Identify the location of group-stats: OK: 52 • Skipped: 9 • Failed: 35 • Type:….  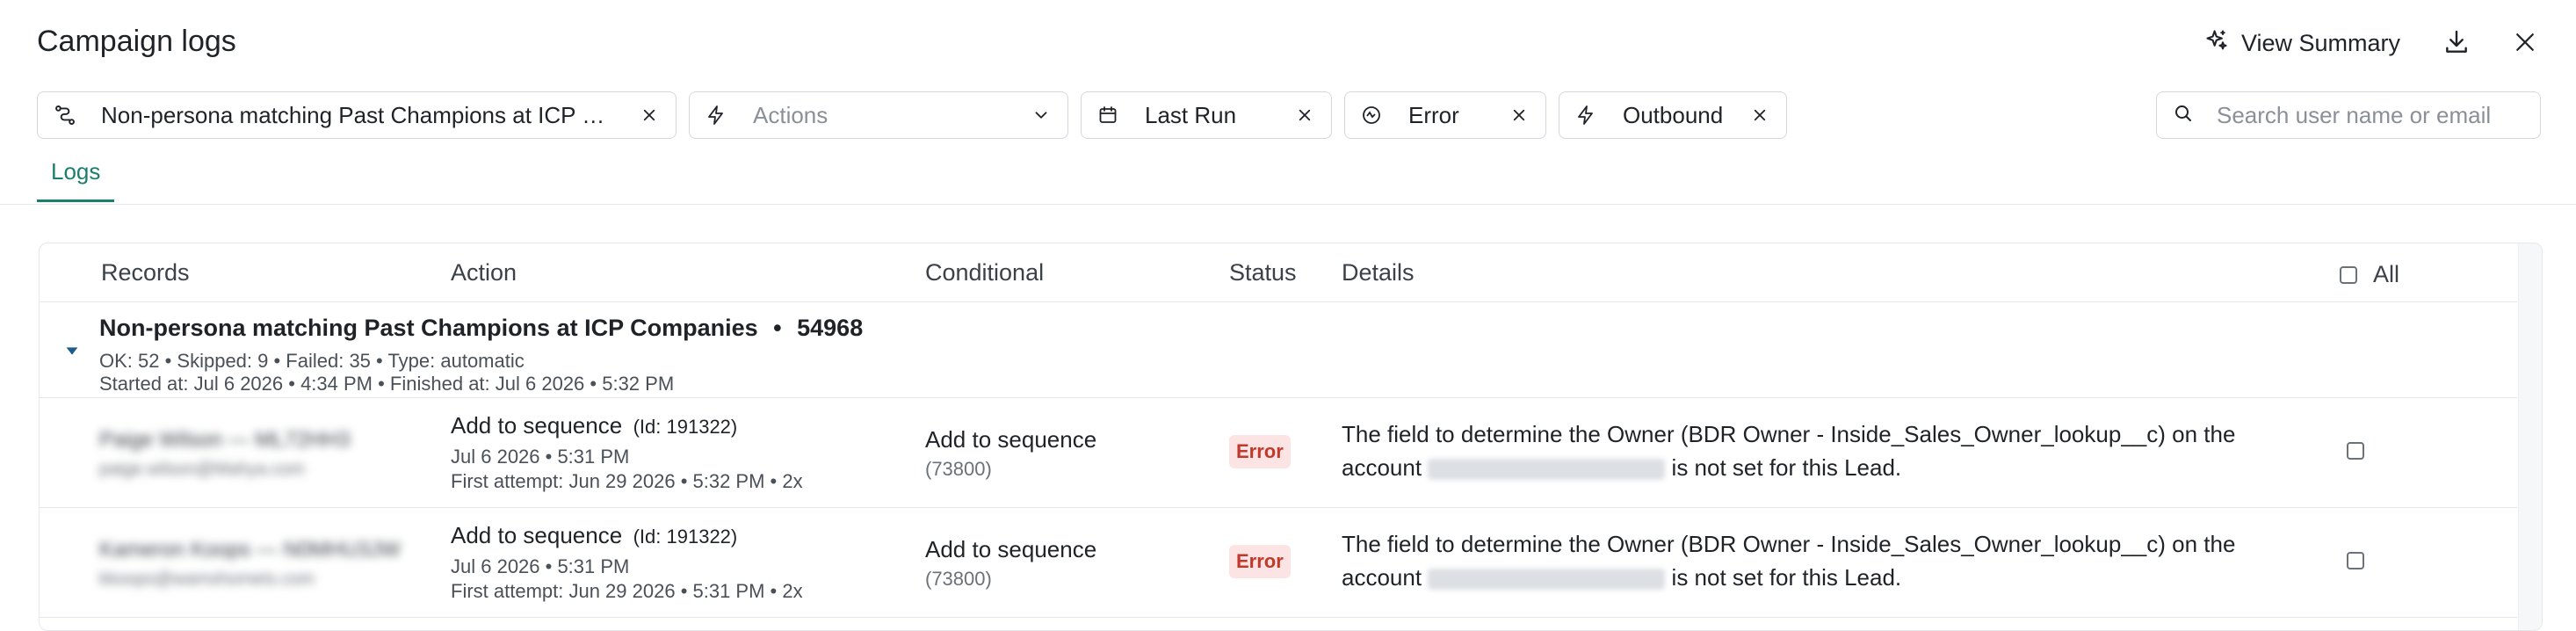
(312, 361).